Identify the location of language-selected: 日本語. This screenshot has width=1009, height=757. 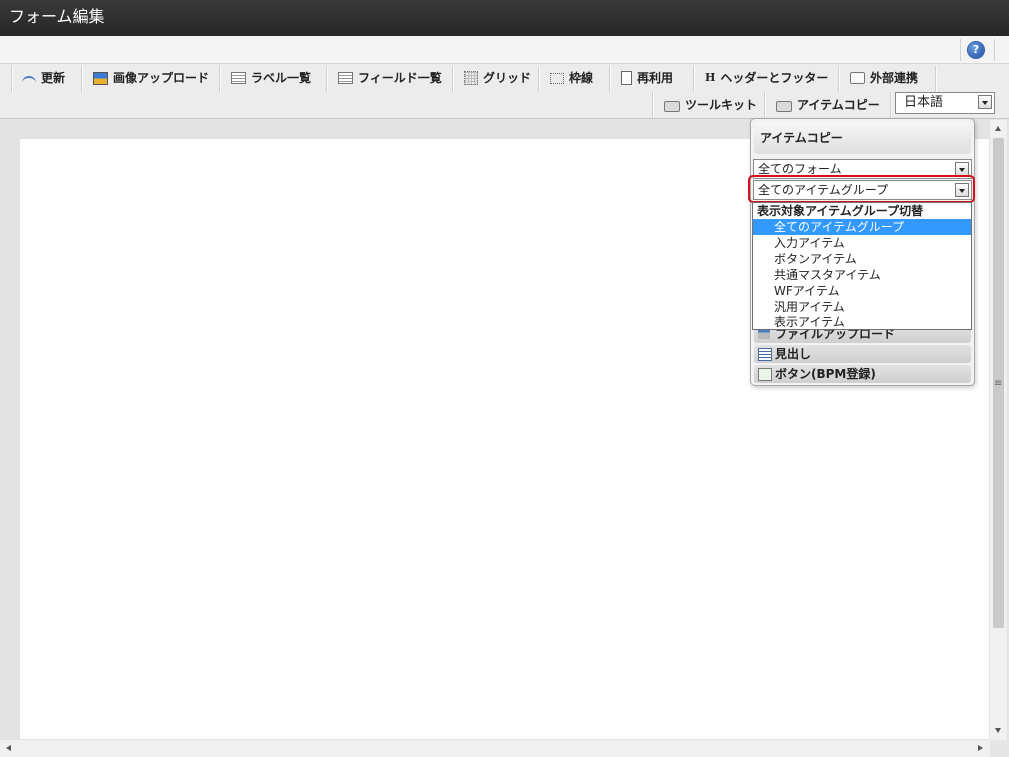
(924, 102).